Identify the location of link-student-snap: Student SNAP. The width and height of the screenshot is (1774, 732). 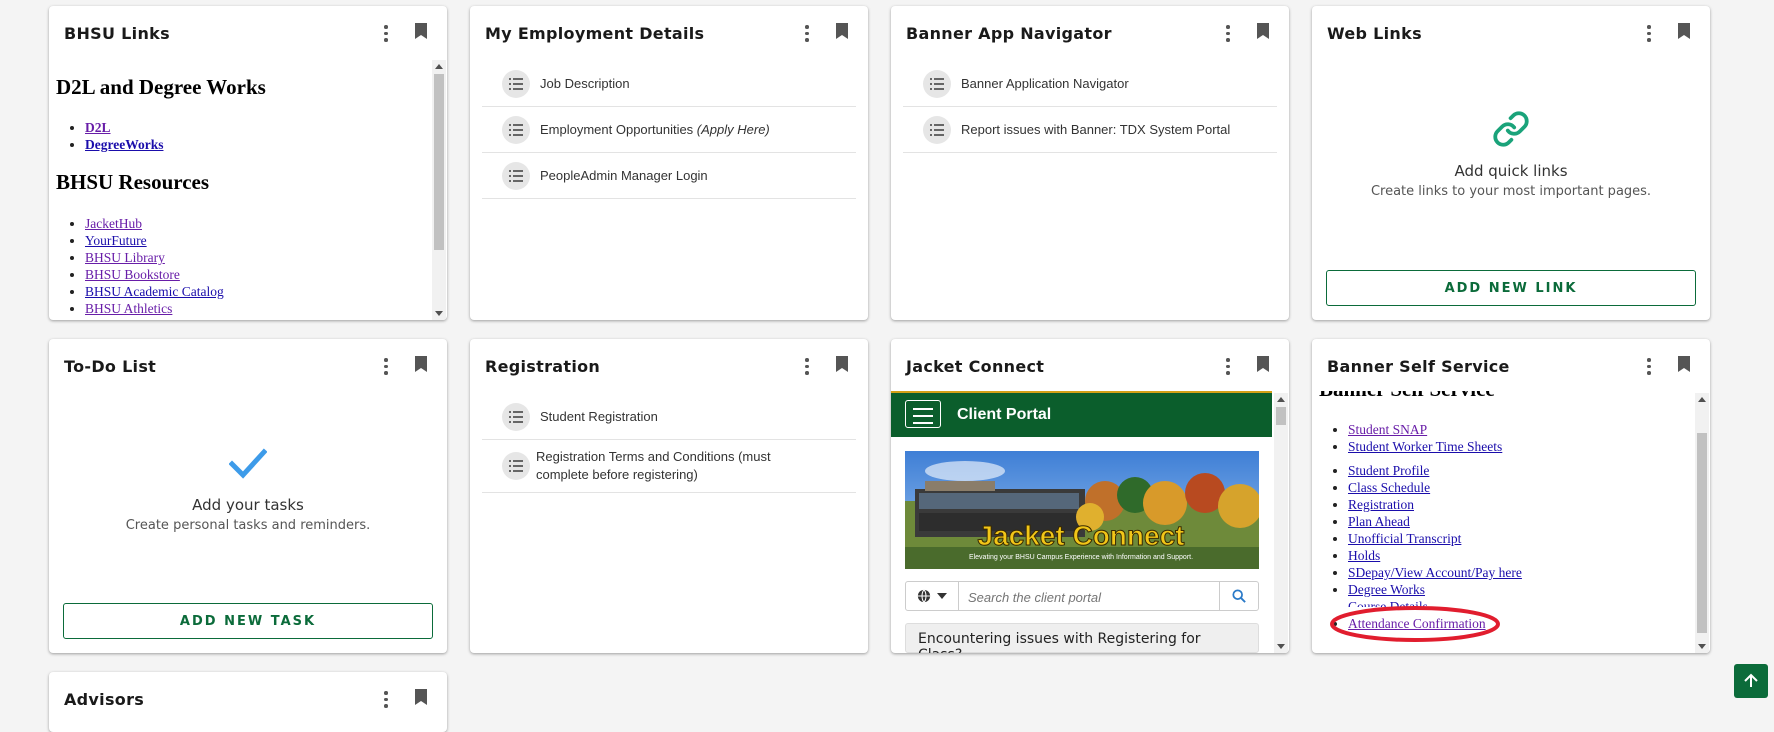
(1387, 429).